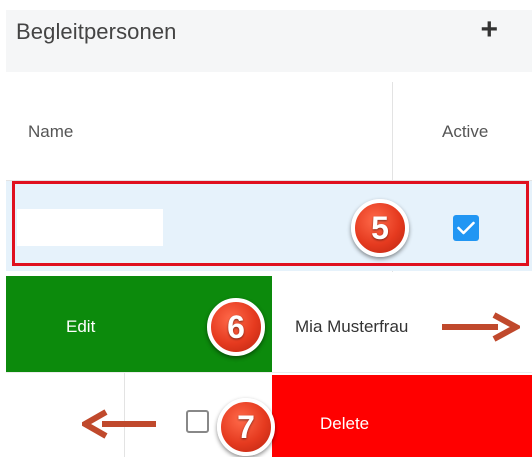 The height and width of the screenshot is (457, 532). I want to click on edit-label: Edit, so click(81, 326).